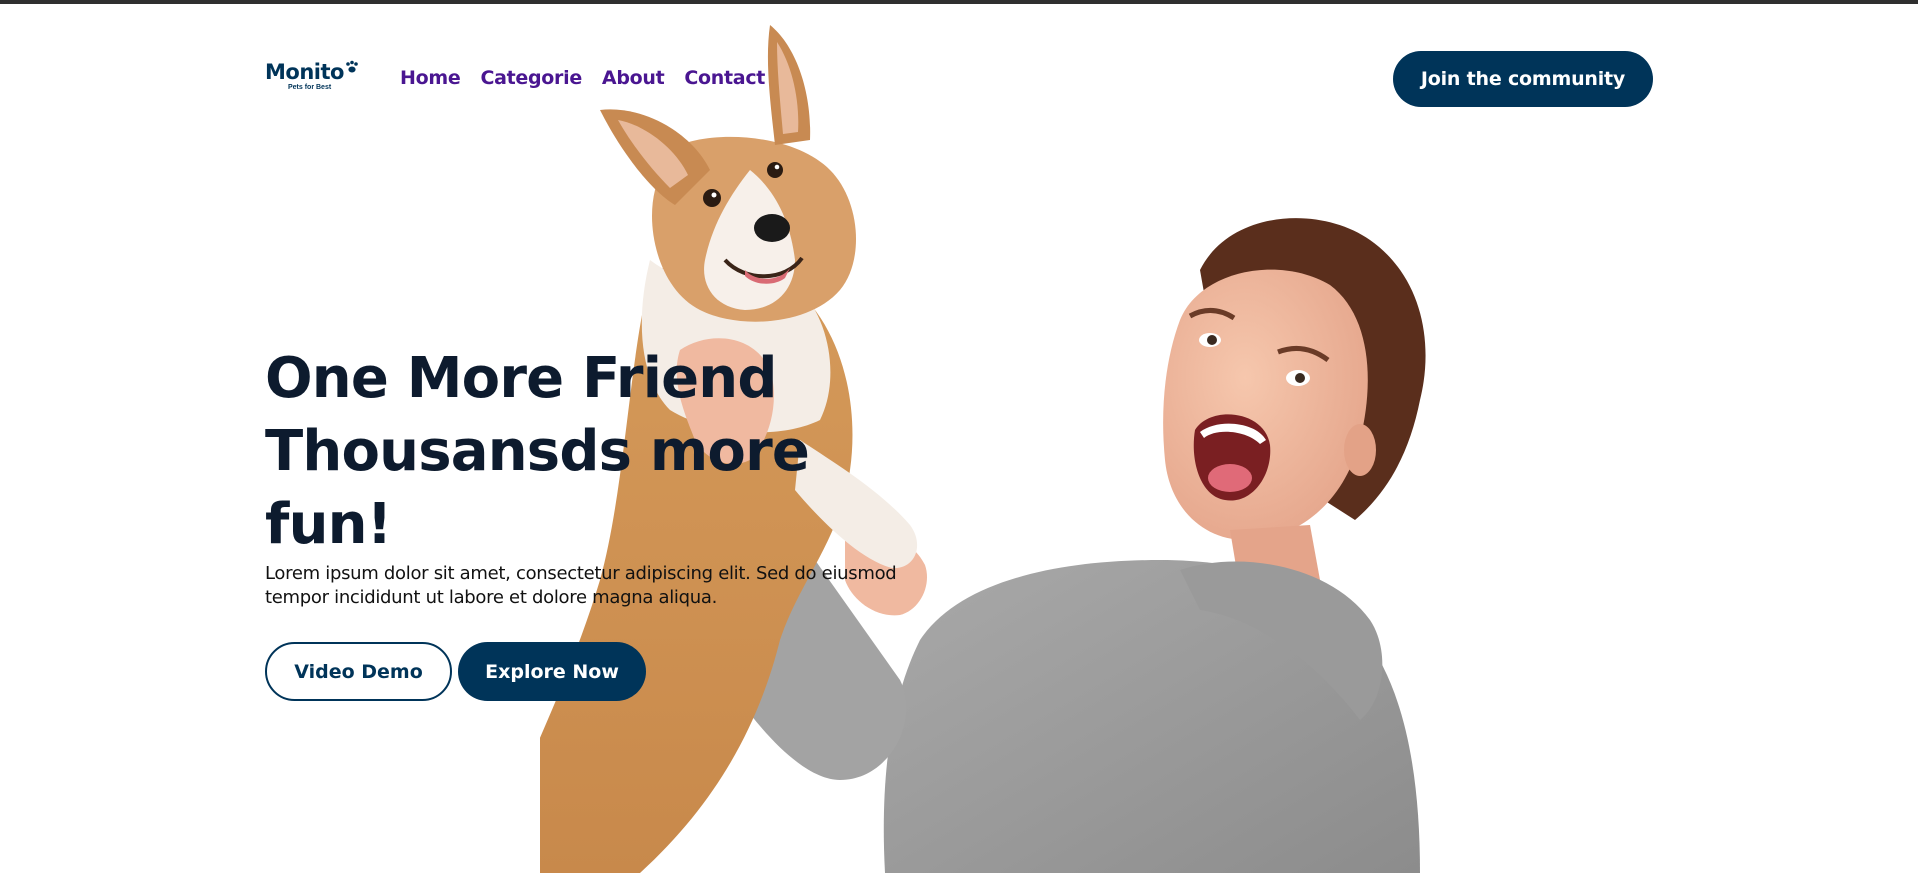  Describe the element at coordinates (310, 87) in the screenshot. I see `brand-tagline: Pets for Best` at that location.